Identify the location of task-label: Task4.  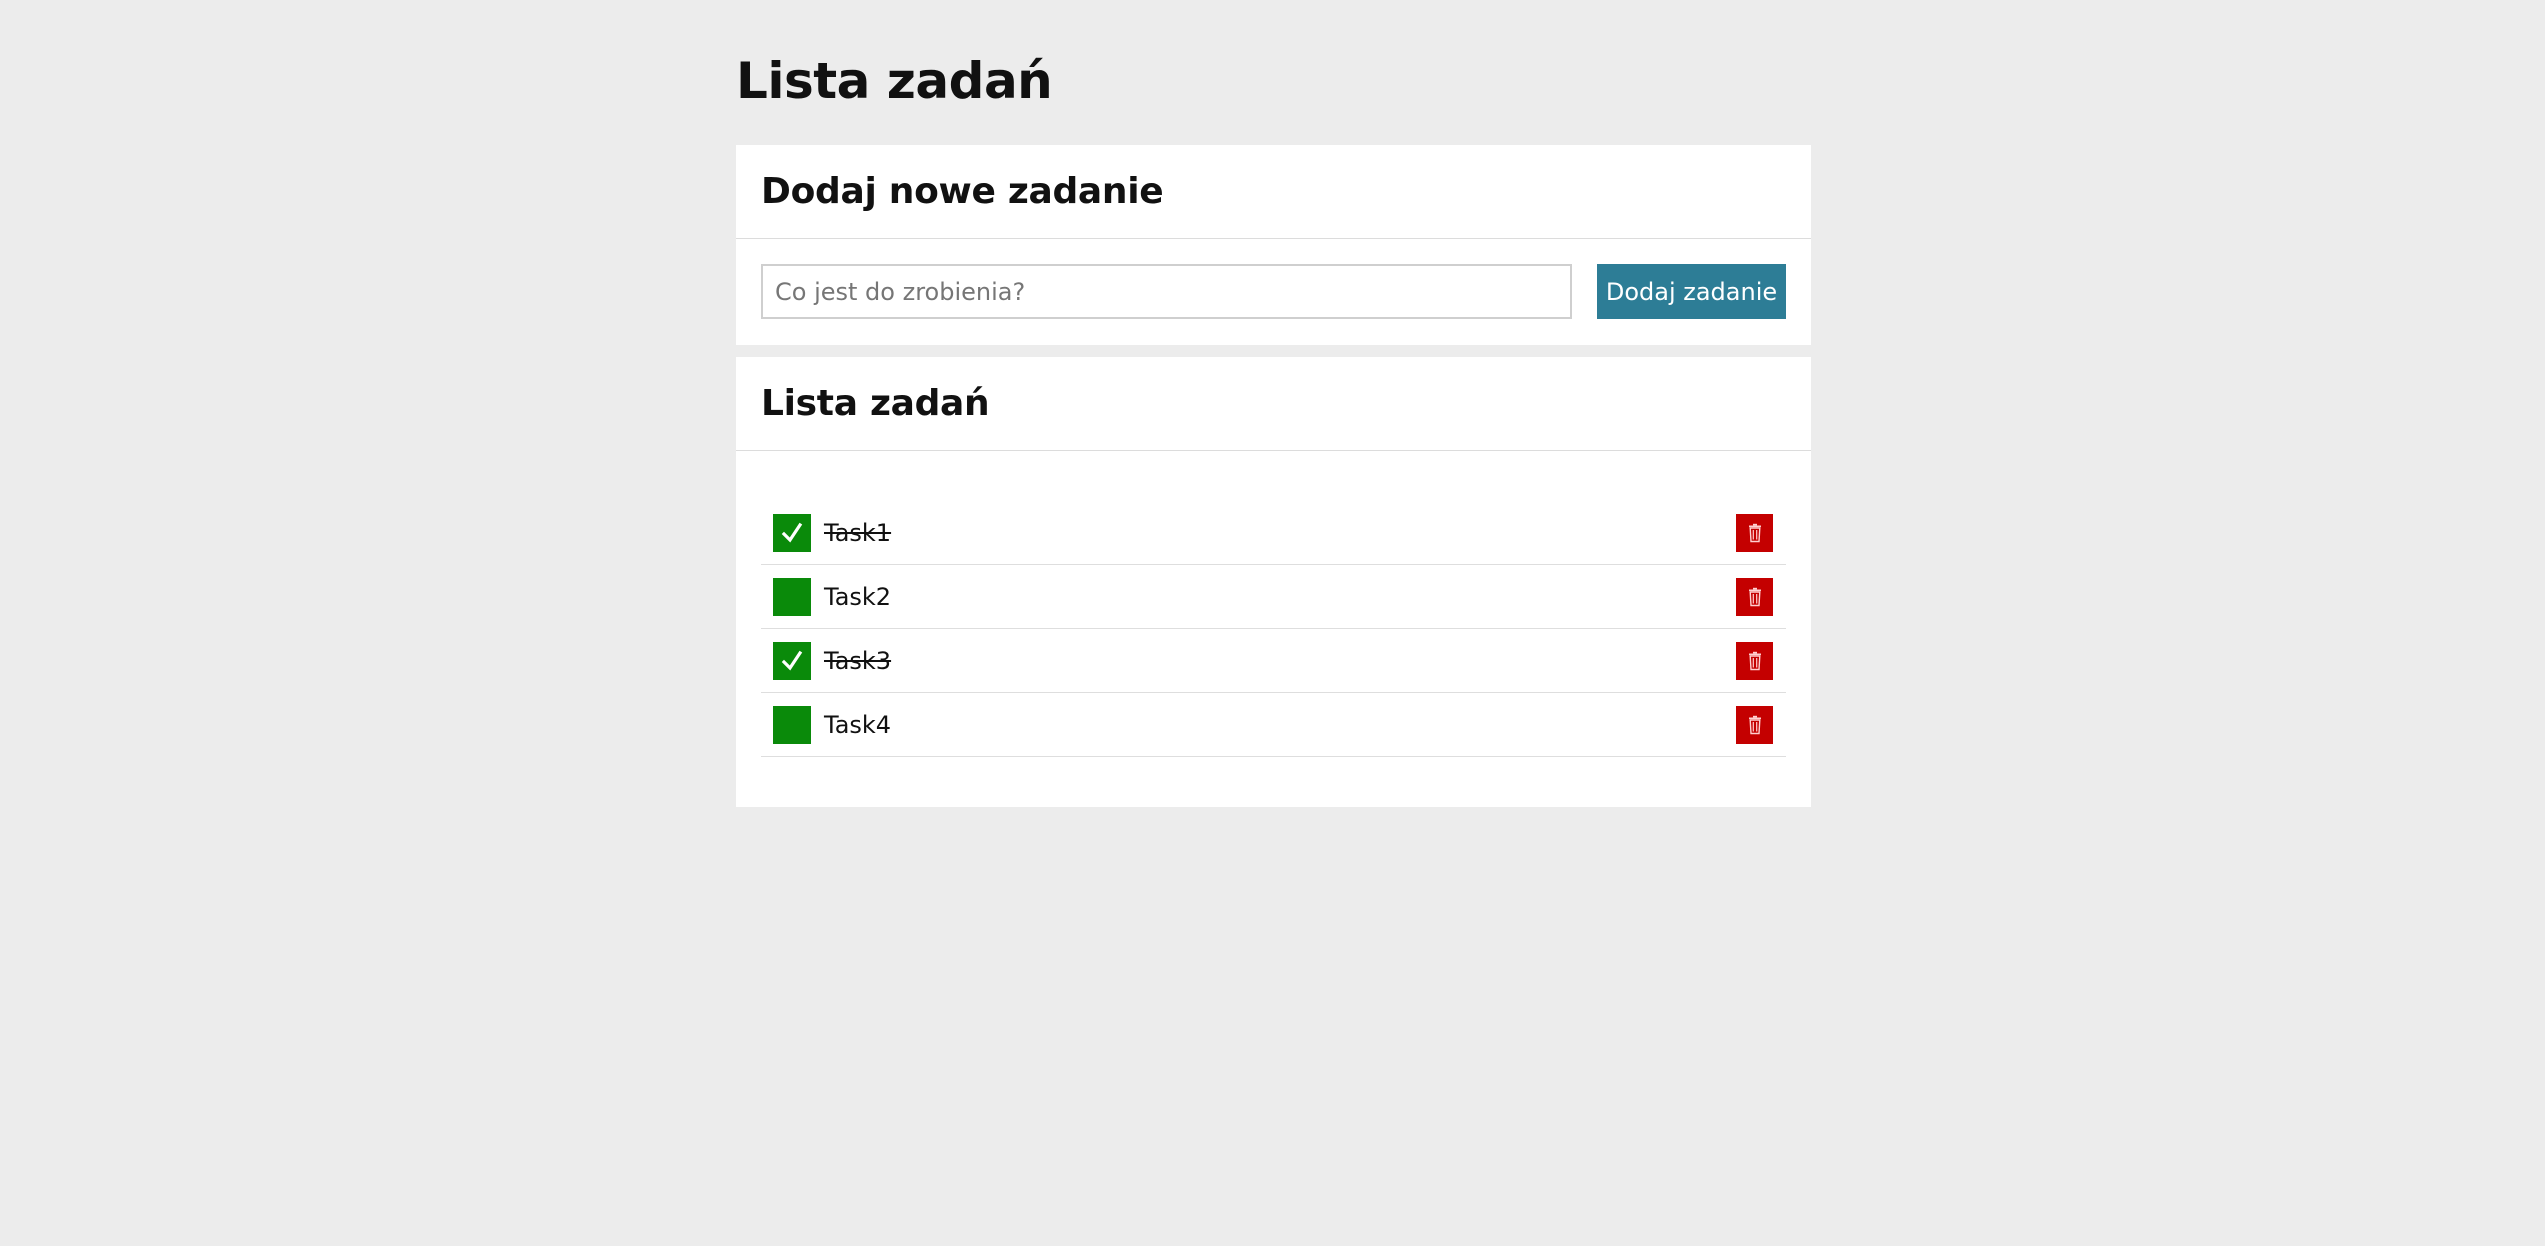
(858, 724).